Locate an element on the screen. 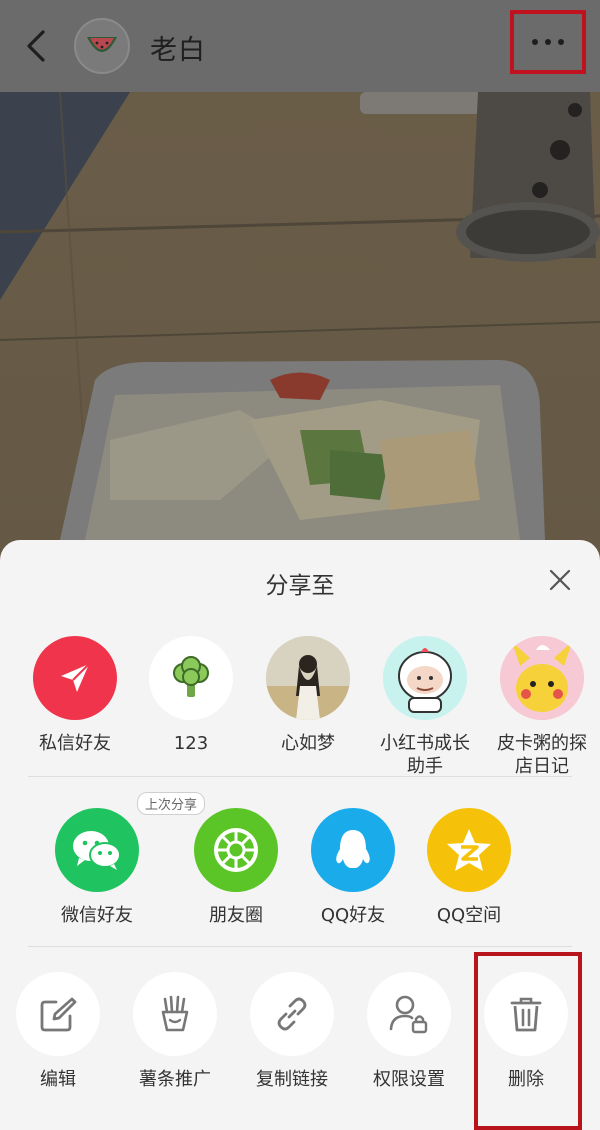  contact-label: 心如梦 is located at coordinates (308, 743).